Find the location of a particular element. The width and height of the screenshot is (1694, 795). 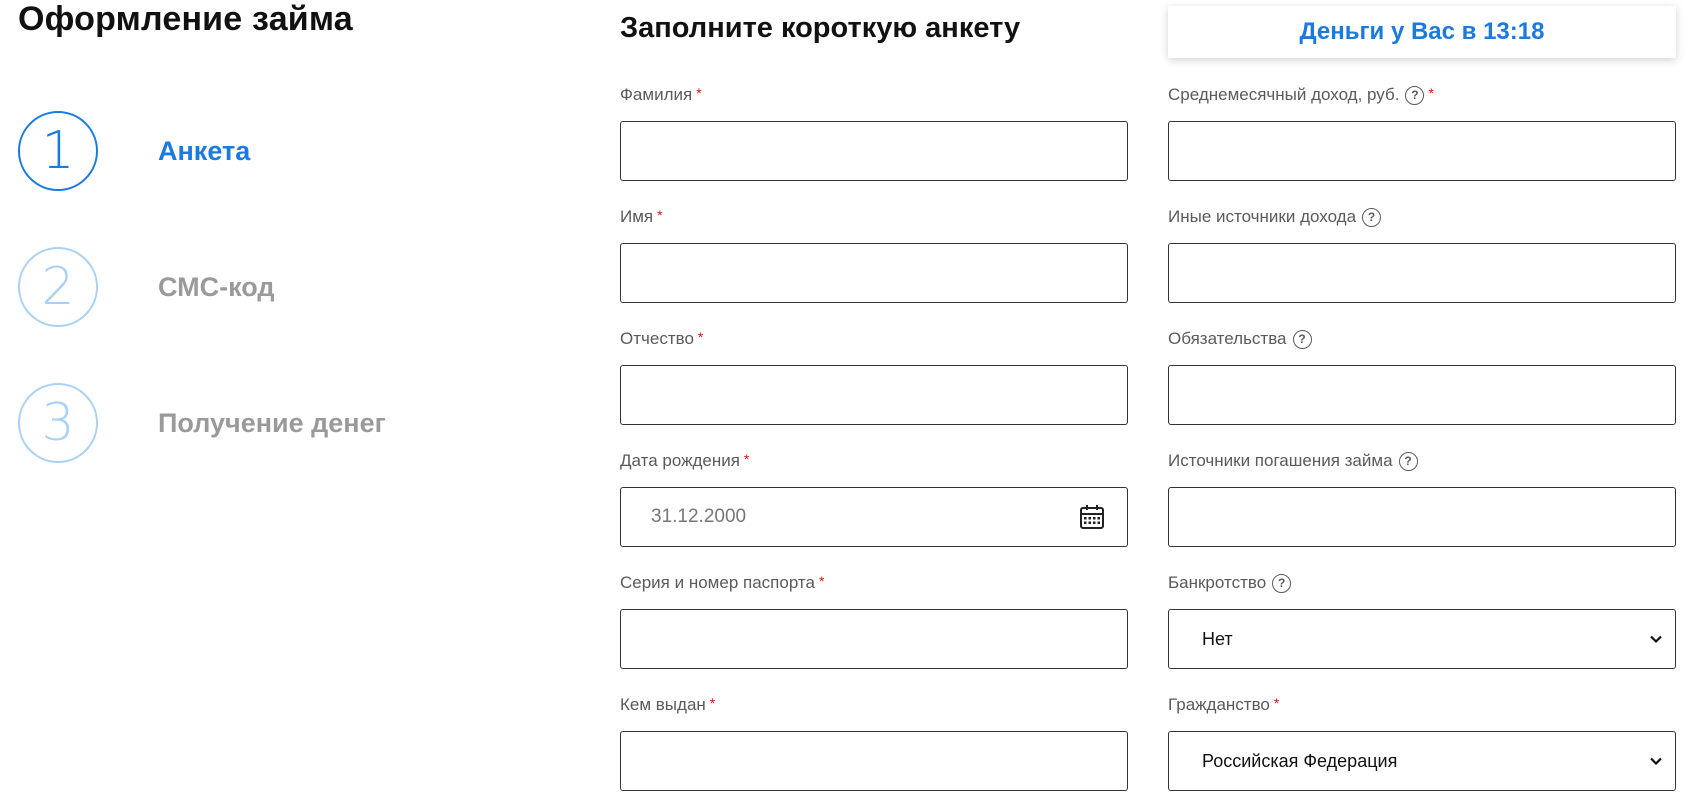

obligations-input-box is located at coordinates (1422, 395).